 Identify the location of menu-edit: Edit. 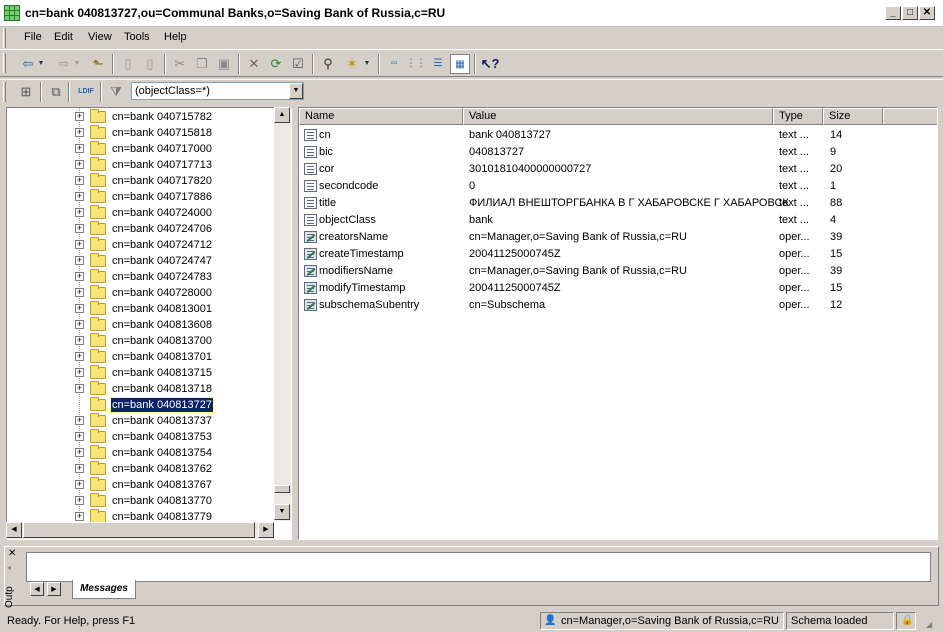
(63, 37).